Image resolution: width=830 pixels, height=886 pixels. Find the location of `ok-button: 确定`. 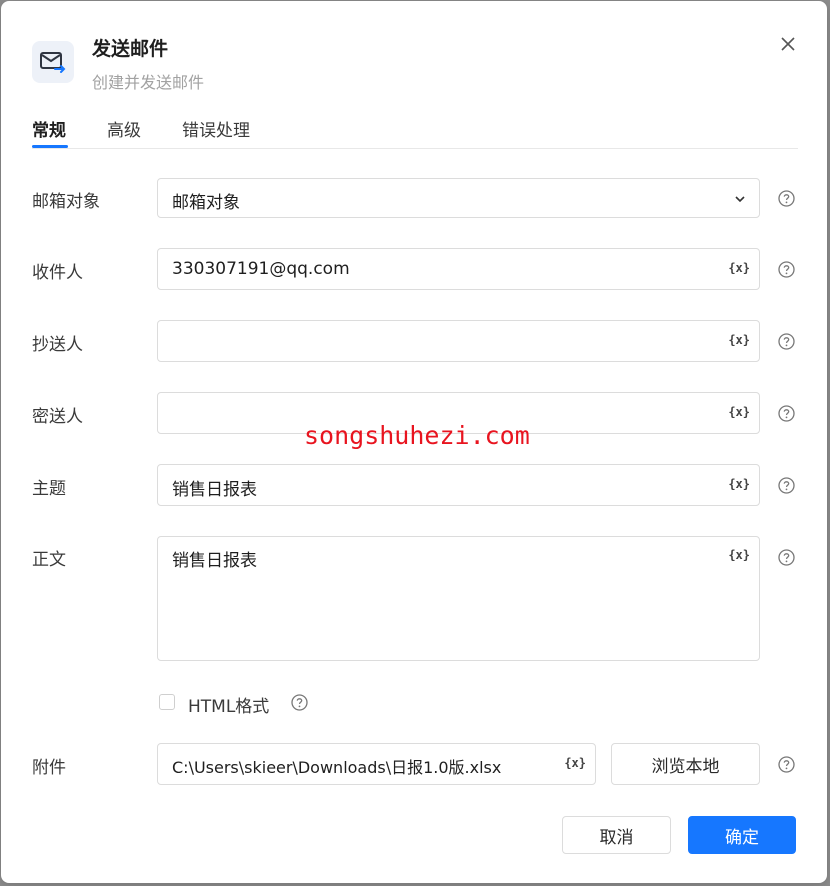

ok-button: 确定 is located at coordinates (742, 835).